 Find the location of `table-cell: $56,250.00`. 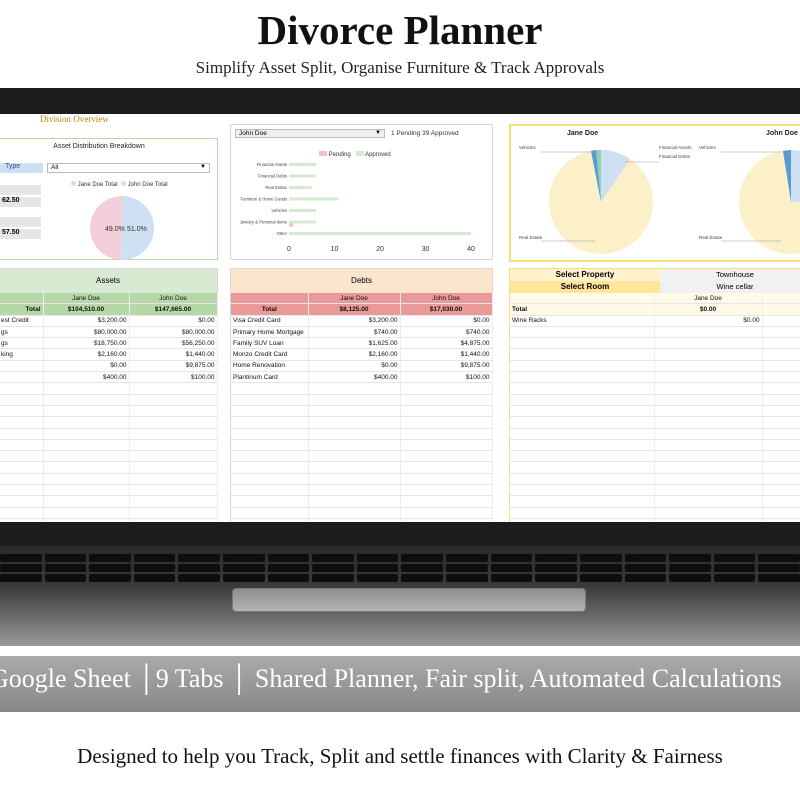

table-cell: $56,250.00 is located at coordinates (173, 343).